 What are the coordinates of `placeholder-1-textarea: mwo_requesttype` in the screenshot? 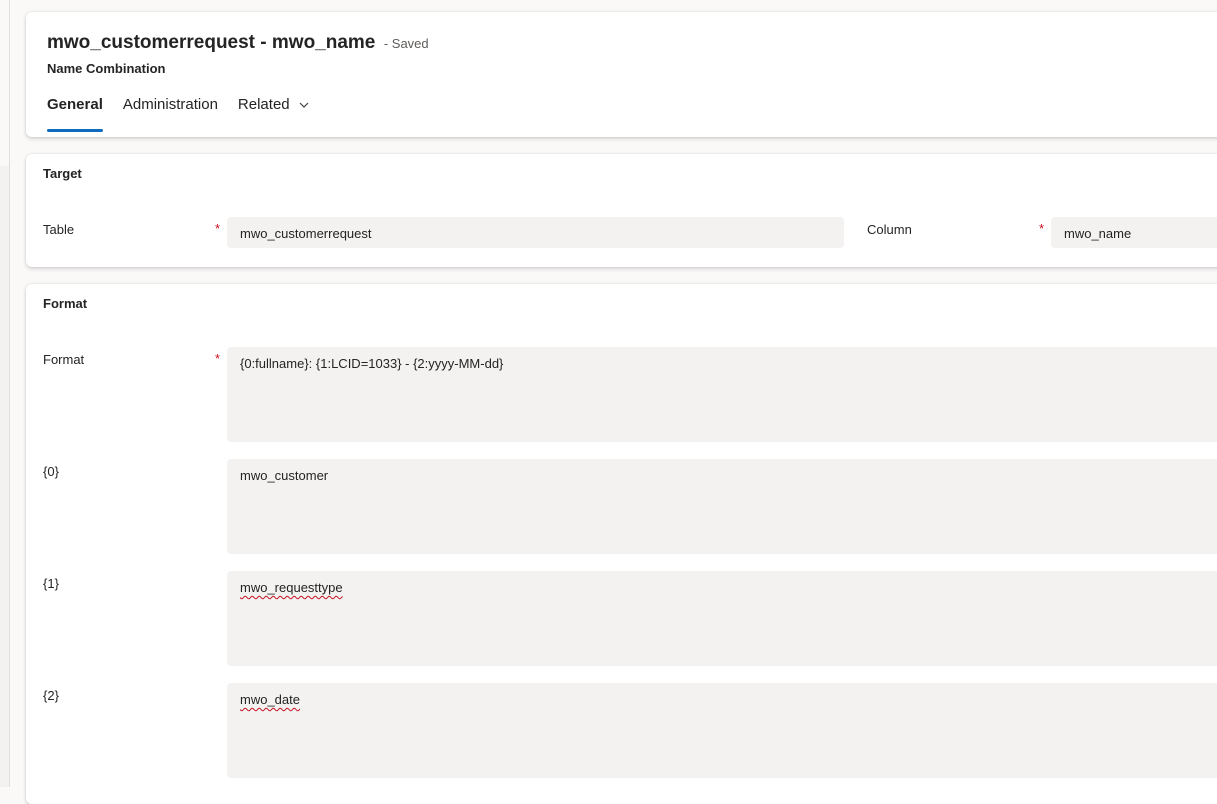 It's located at (722, 618).